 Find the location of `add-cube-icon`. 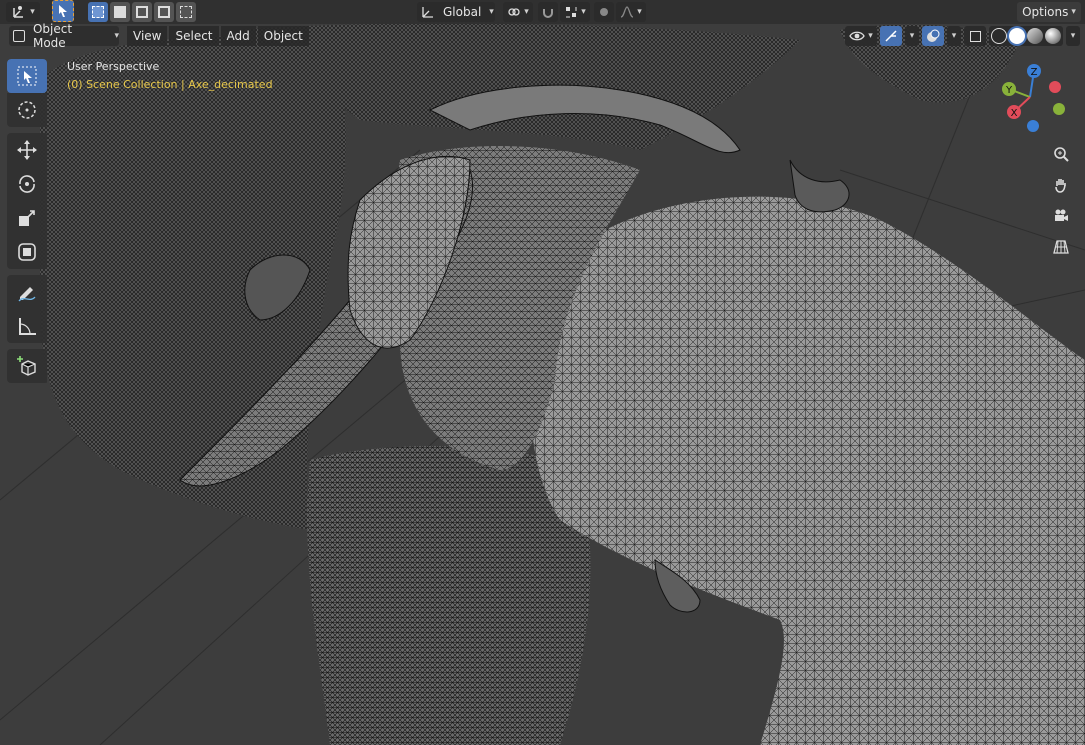

add-cube-icon is located at coordinates (27, 366).